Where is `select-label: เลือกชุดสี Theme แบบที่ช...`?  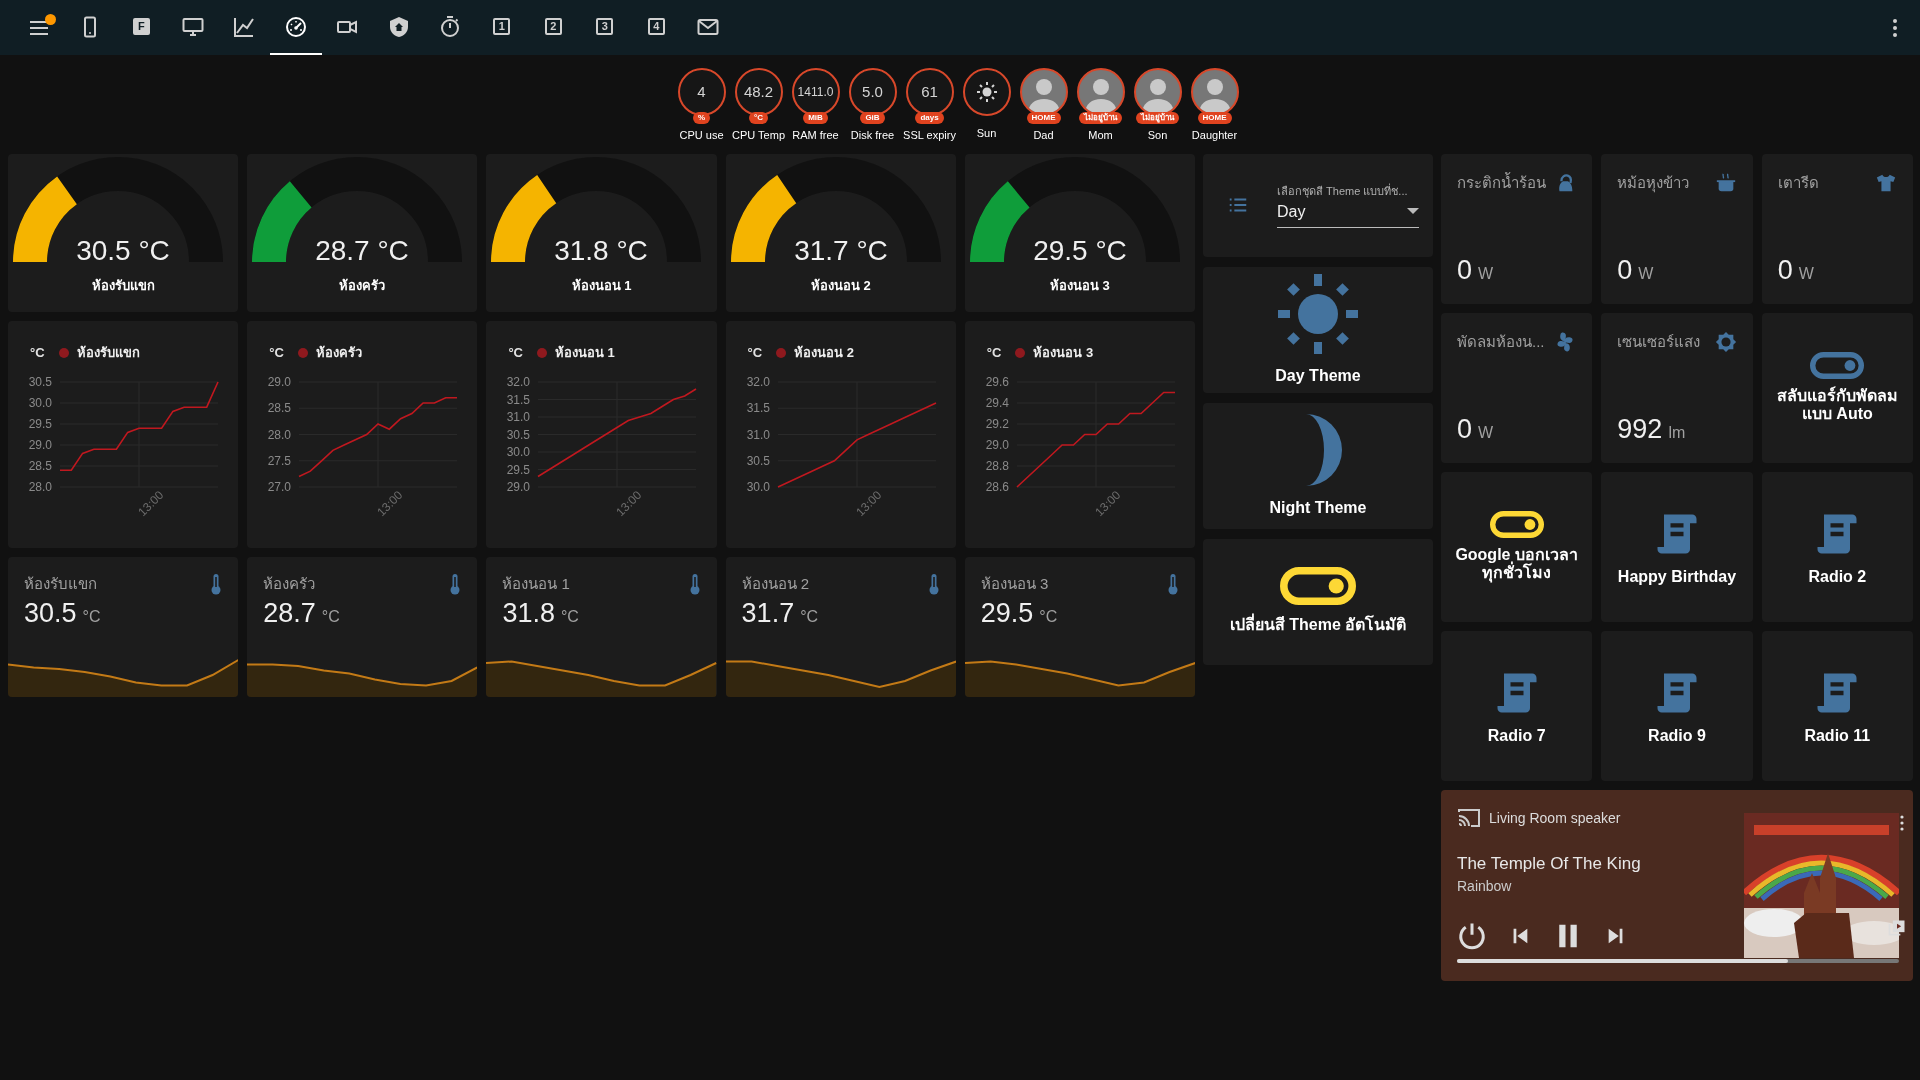 select-label: เลือกชุดสี Theme แบบที่ช... is located at coordinates (1343, 191).